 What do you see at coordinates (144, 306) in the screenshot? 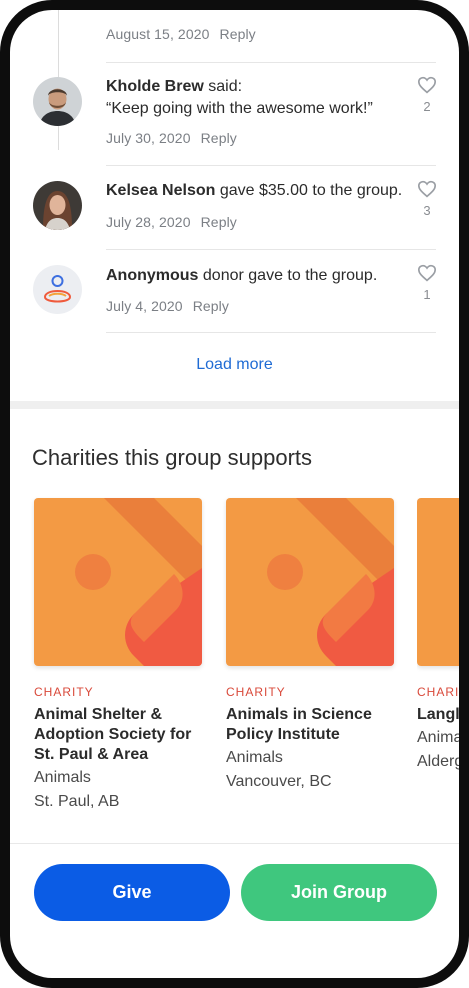
I see `comment-date: July 4, 2020` at bounding box center [144, 306].